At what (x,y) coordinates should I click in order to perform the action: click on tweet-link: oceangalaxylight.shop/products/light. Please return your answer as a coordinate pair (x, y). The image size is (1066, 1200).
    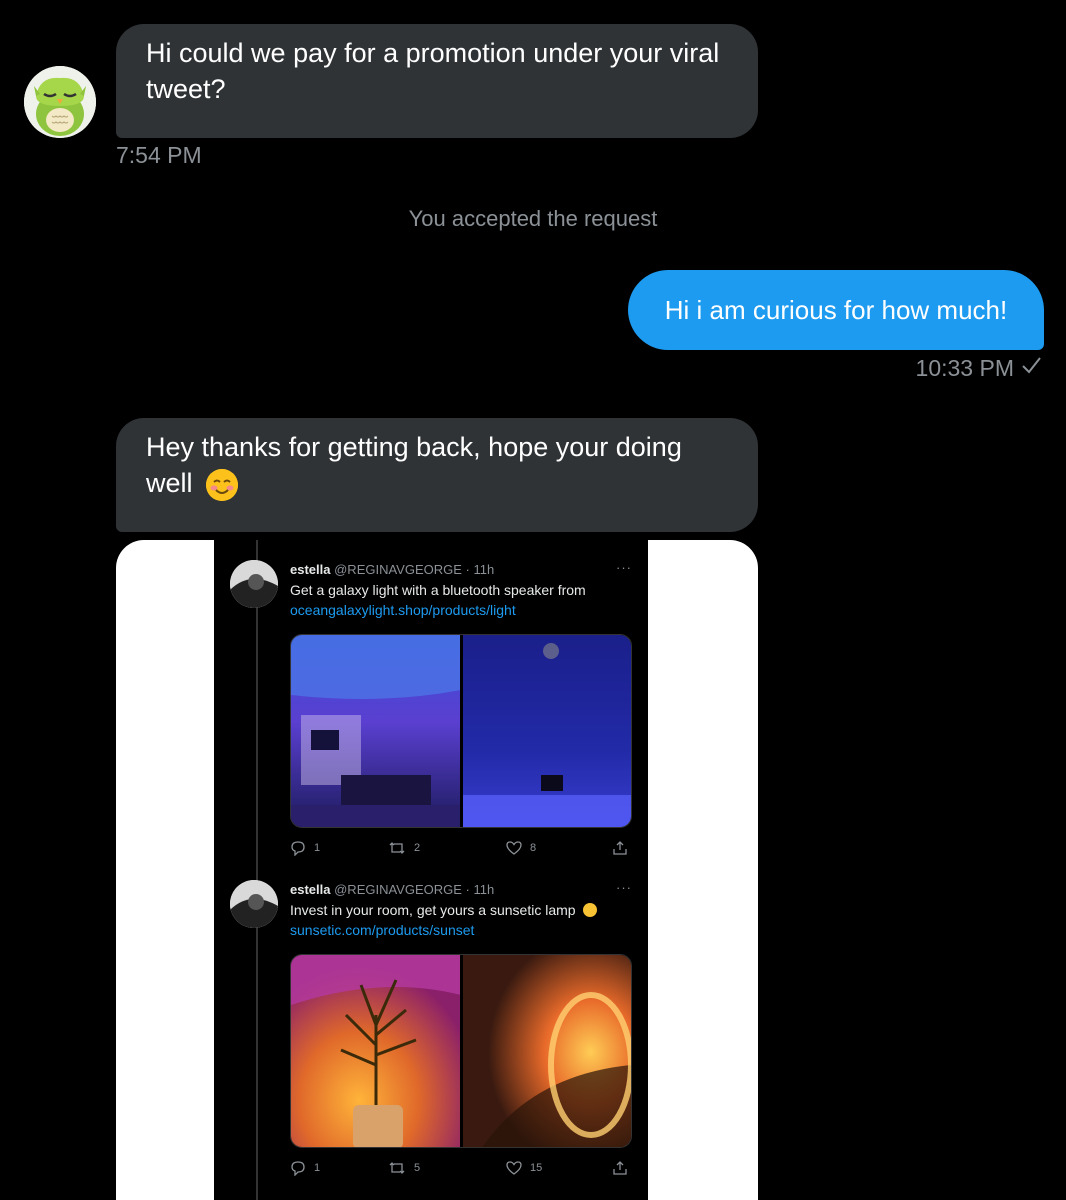
    Looking at the image, I should click on (403, 610).